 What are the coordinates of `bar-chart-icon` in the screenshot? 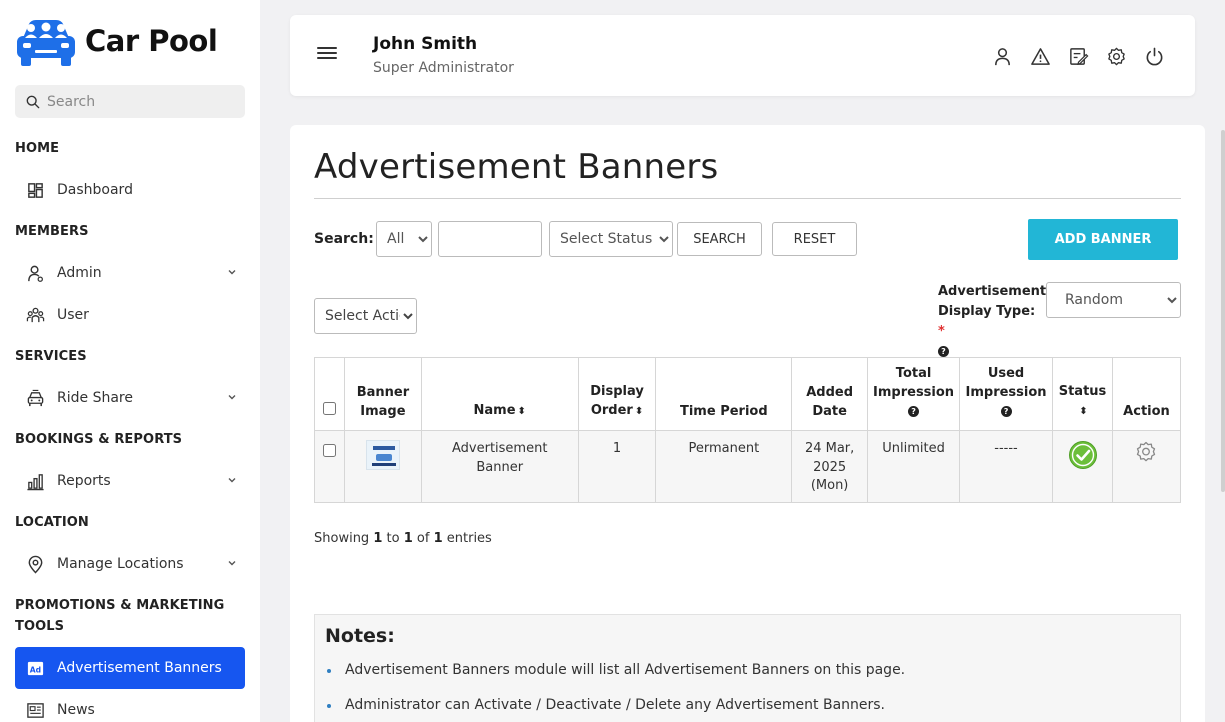 It's located at (35, 481).